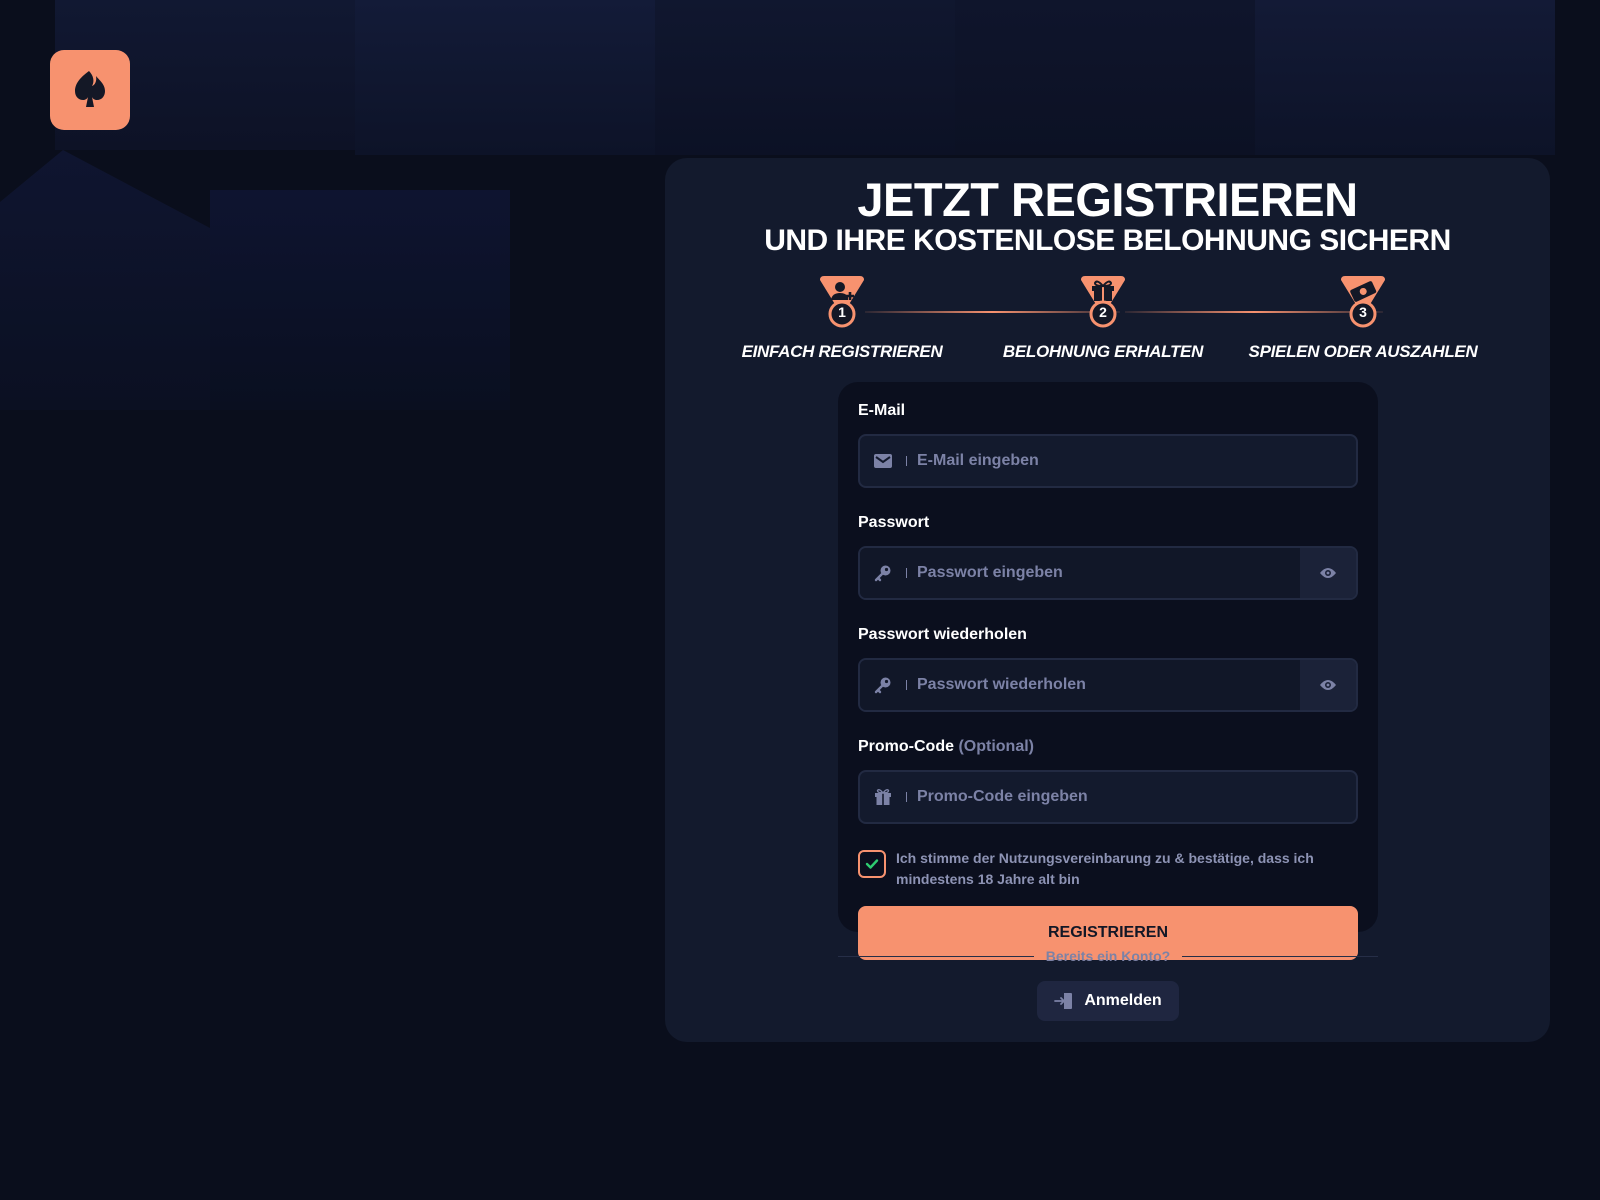 The width and height of the screenshot is (1600, 1200). I want to click on step-number: 2, so click(1103, 312).